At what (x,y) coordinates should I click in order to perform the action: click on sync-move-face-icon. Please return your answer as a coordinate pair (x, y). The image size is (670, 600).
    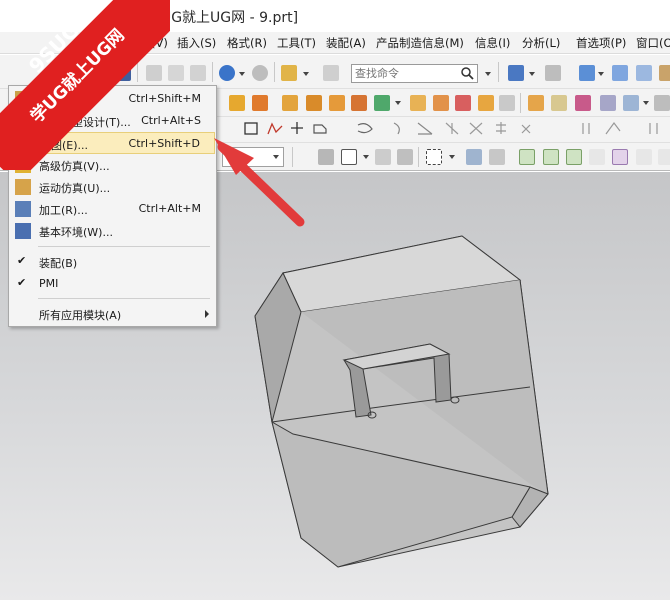
    Looking at the image, I should click on (536, 103).